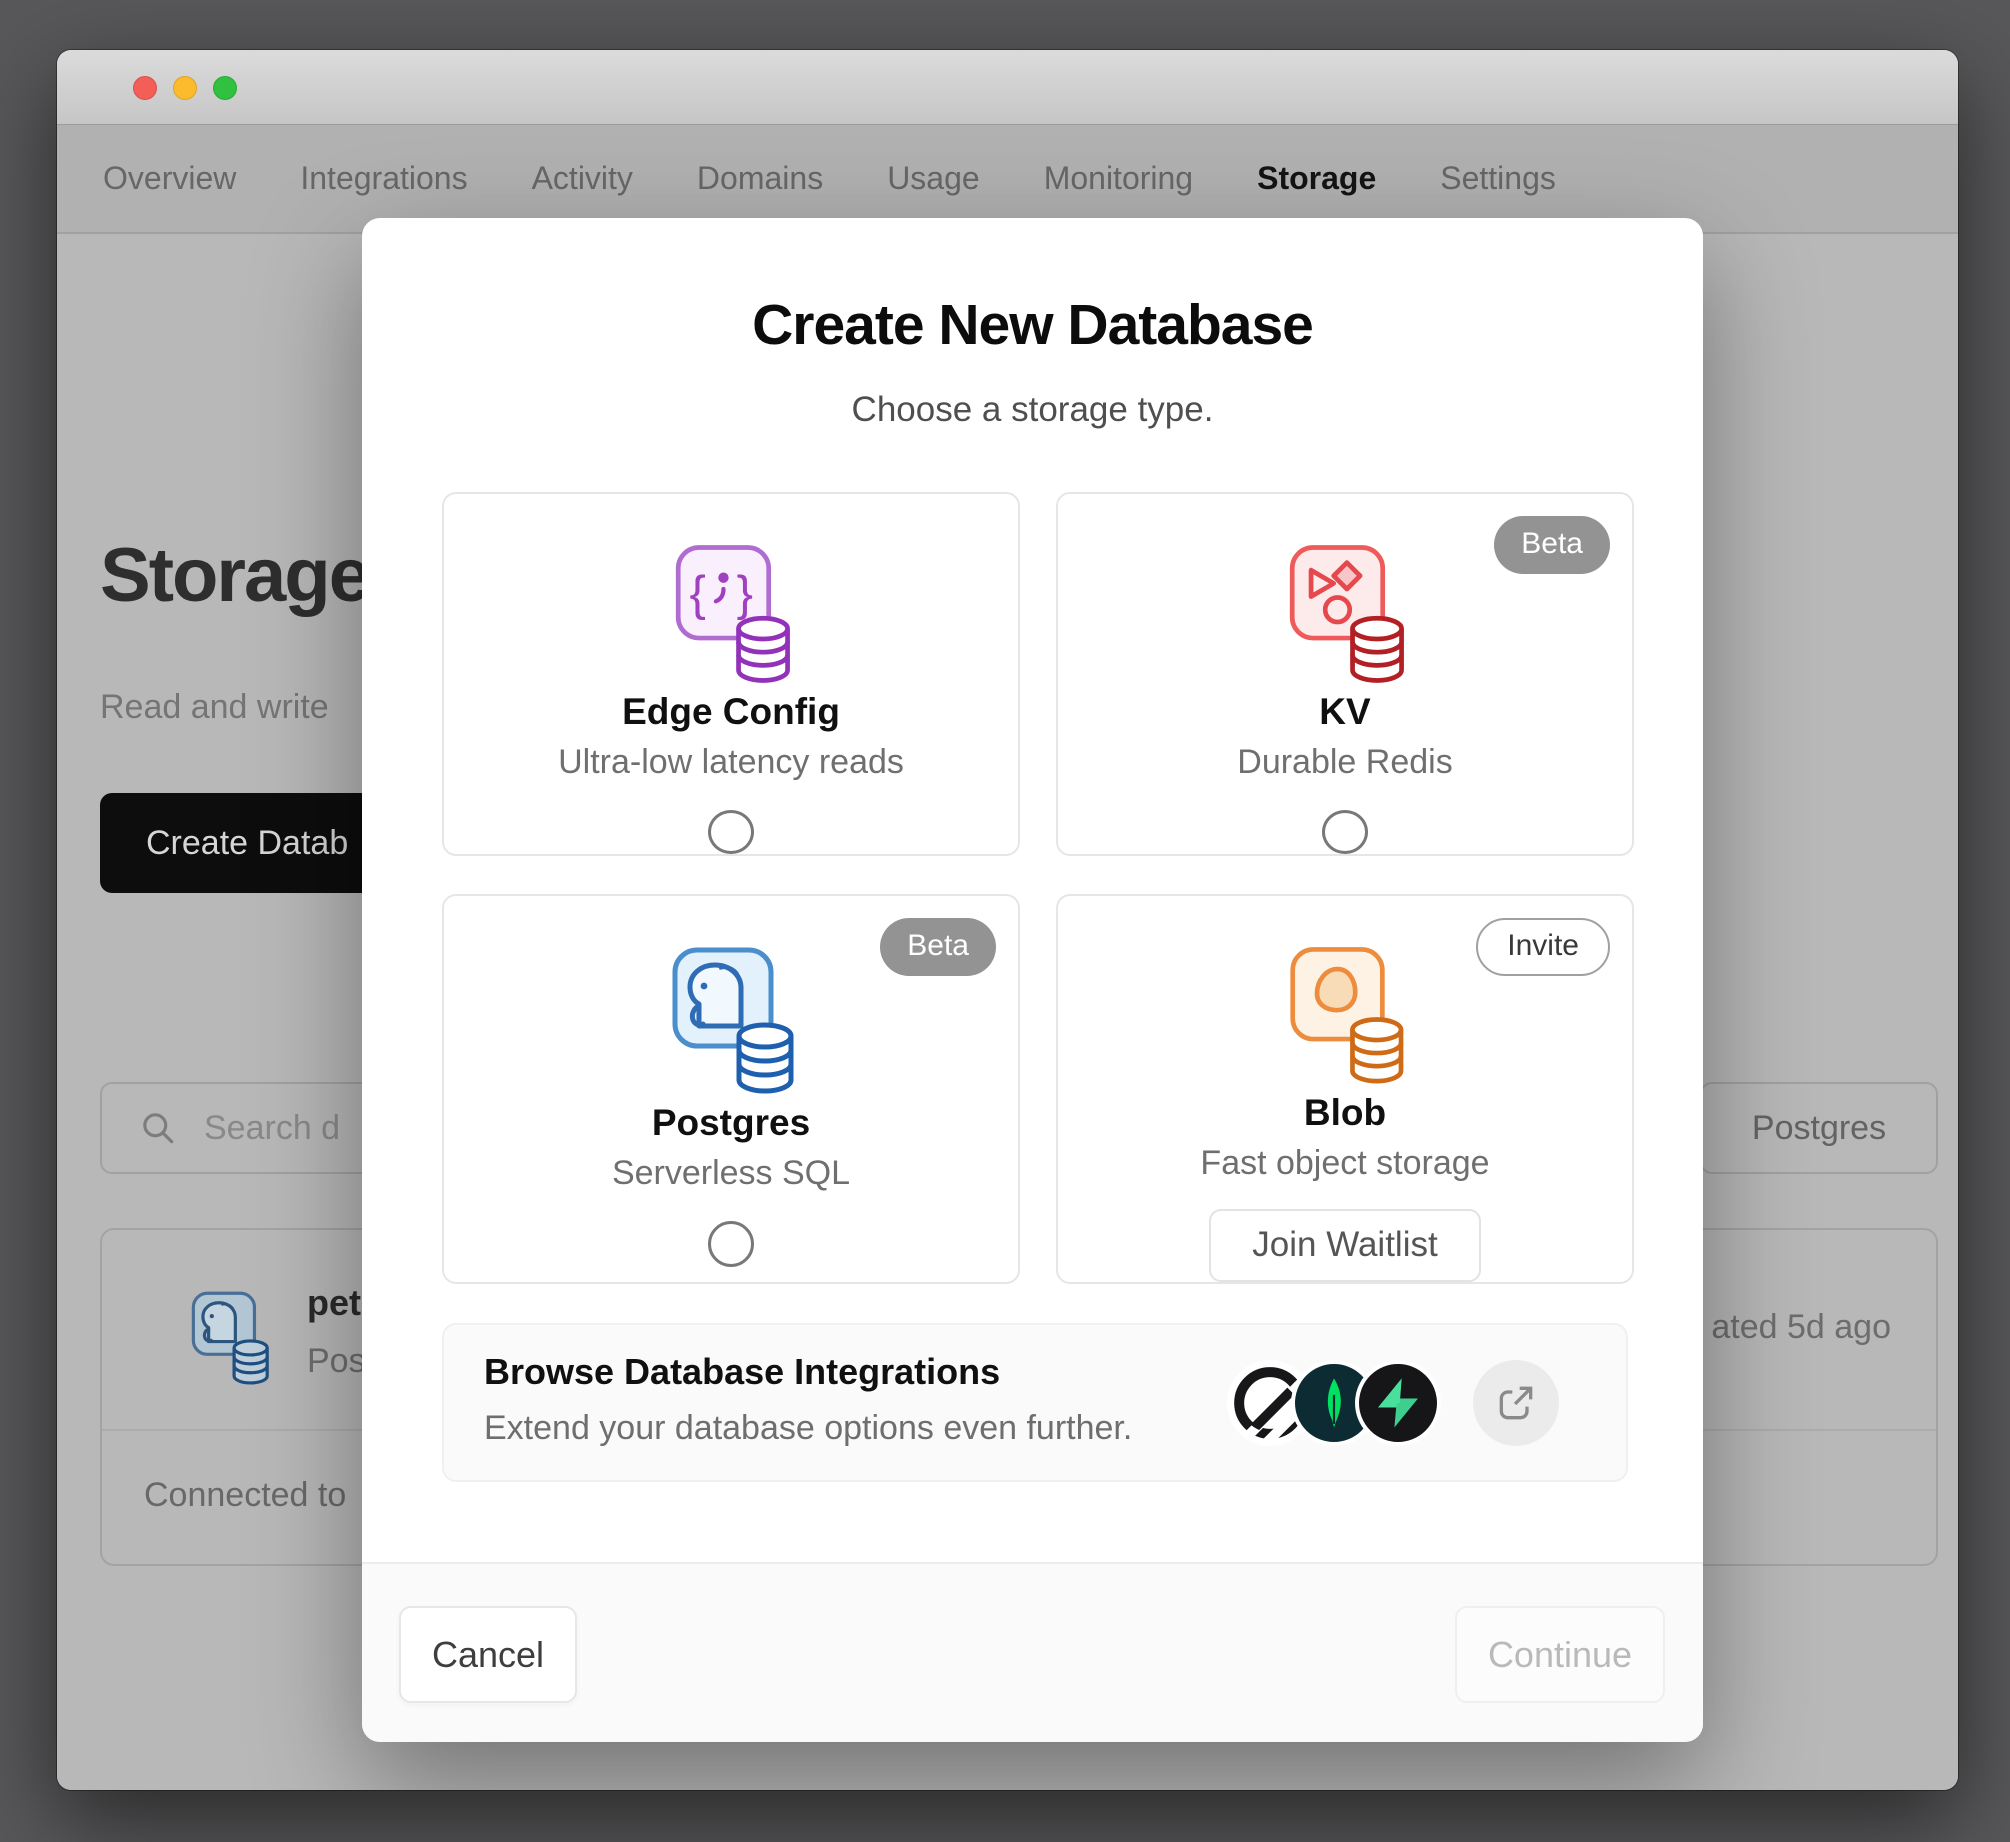  What do you see at coordinates (1007, 87) in the screenshot?
I see `window-titlebar` at bounding box center [1007, 87].